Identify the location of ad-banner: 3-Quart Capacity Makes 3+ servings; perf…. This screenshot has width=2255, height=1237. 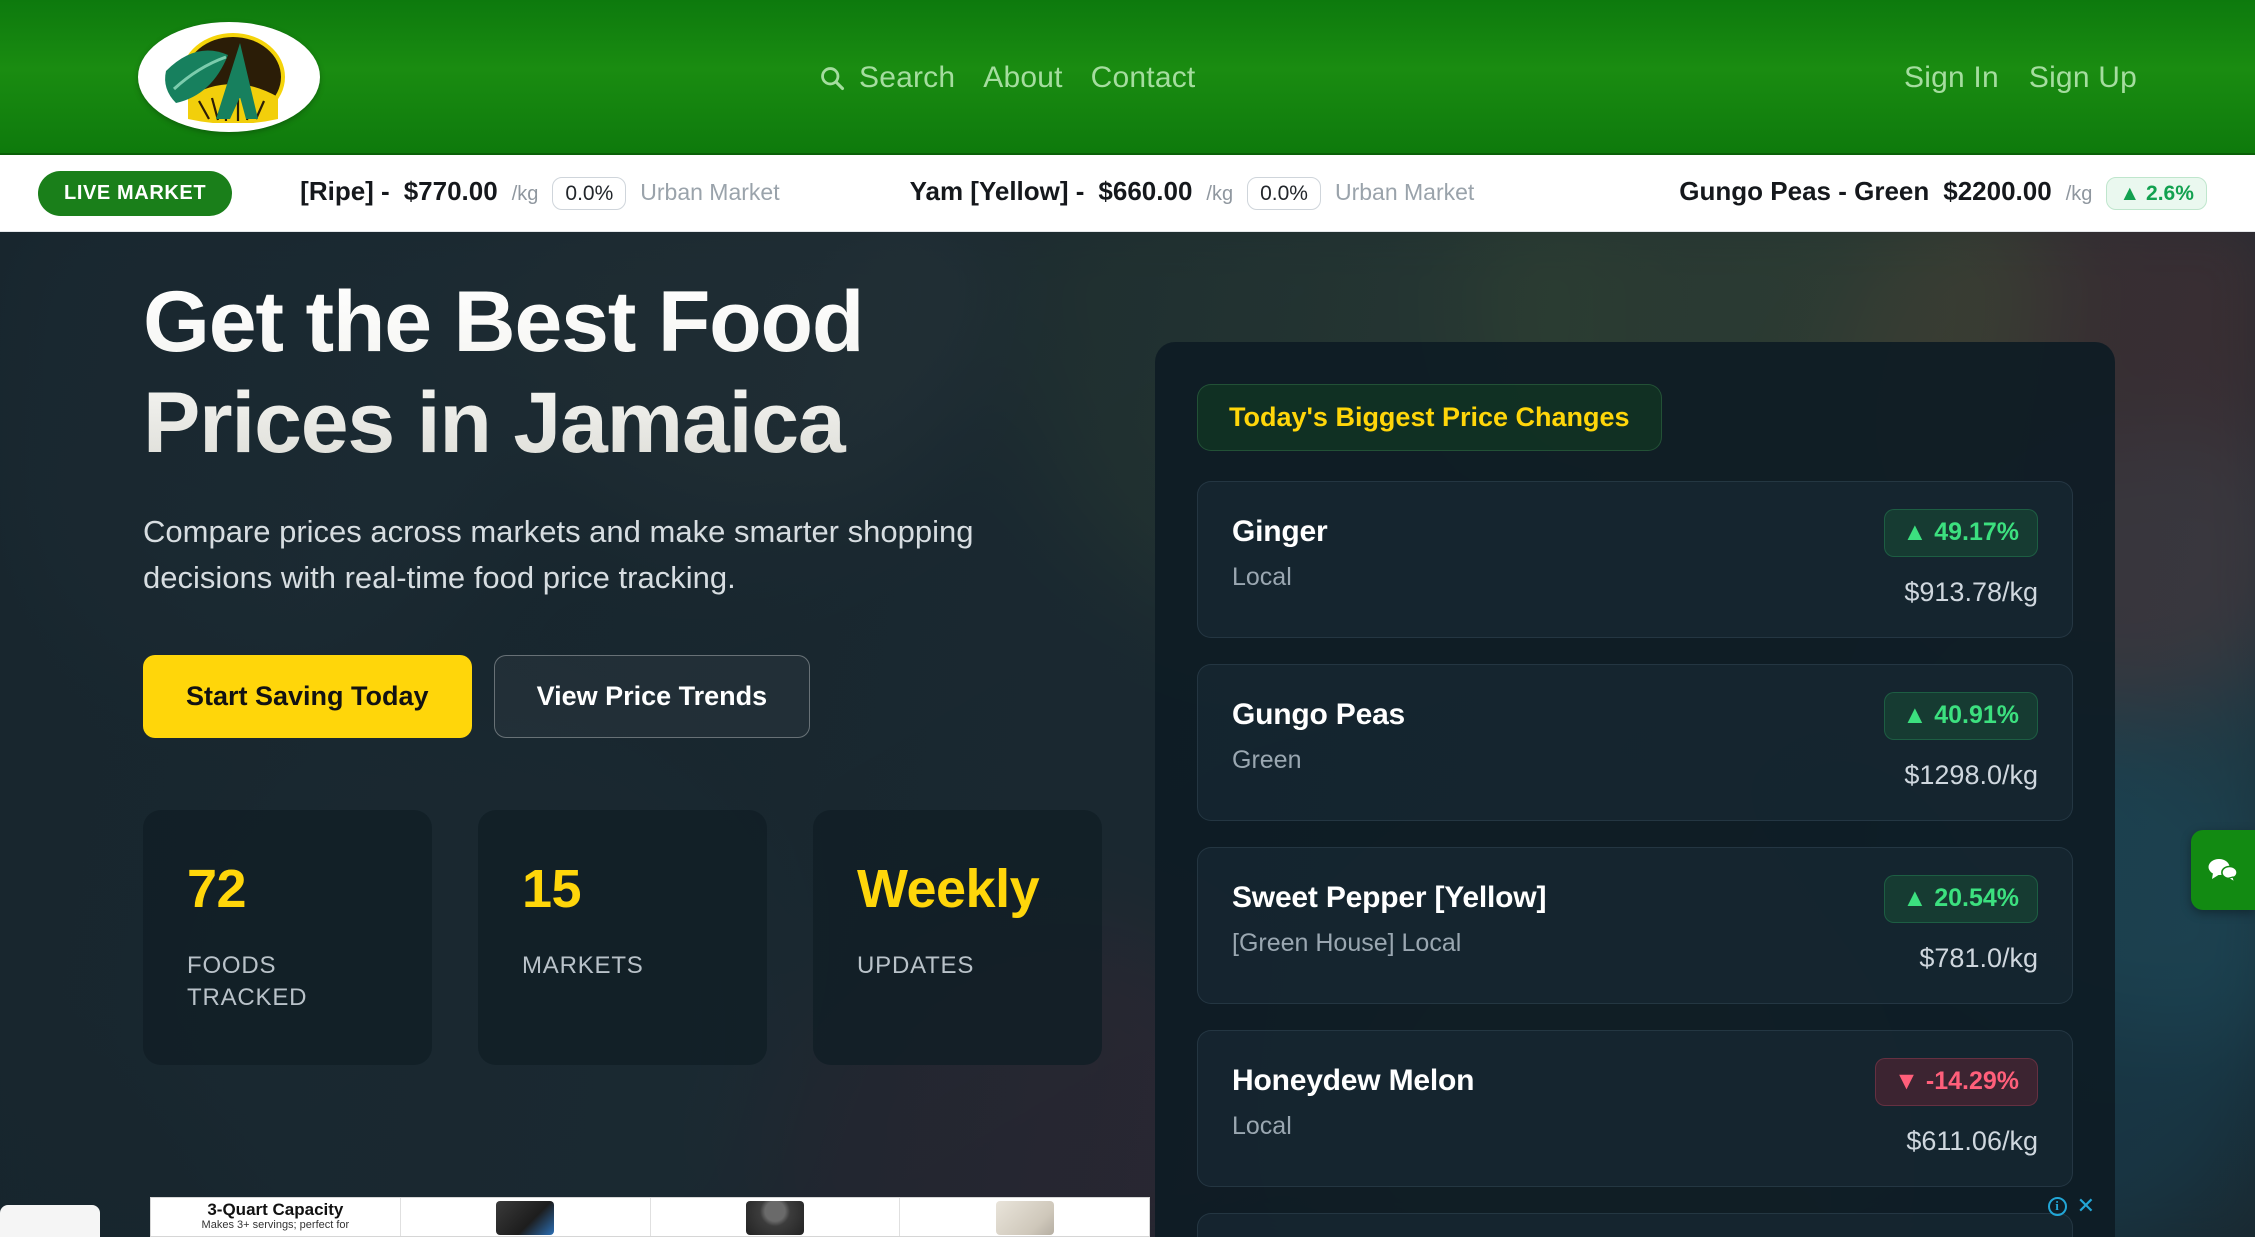
(1127, 1216).